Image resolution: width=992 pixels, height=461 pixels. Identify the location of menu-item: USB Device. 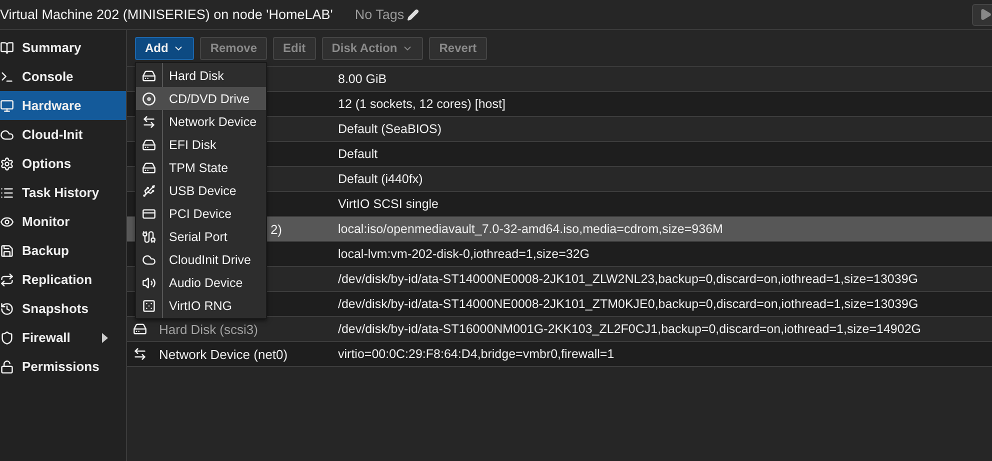
(201, 190).